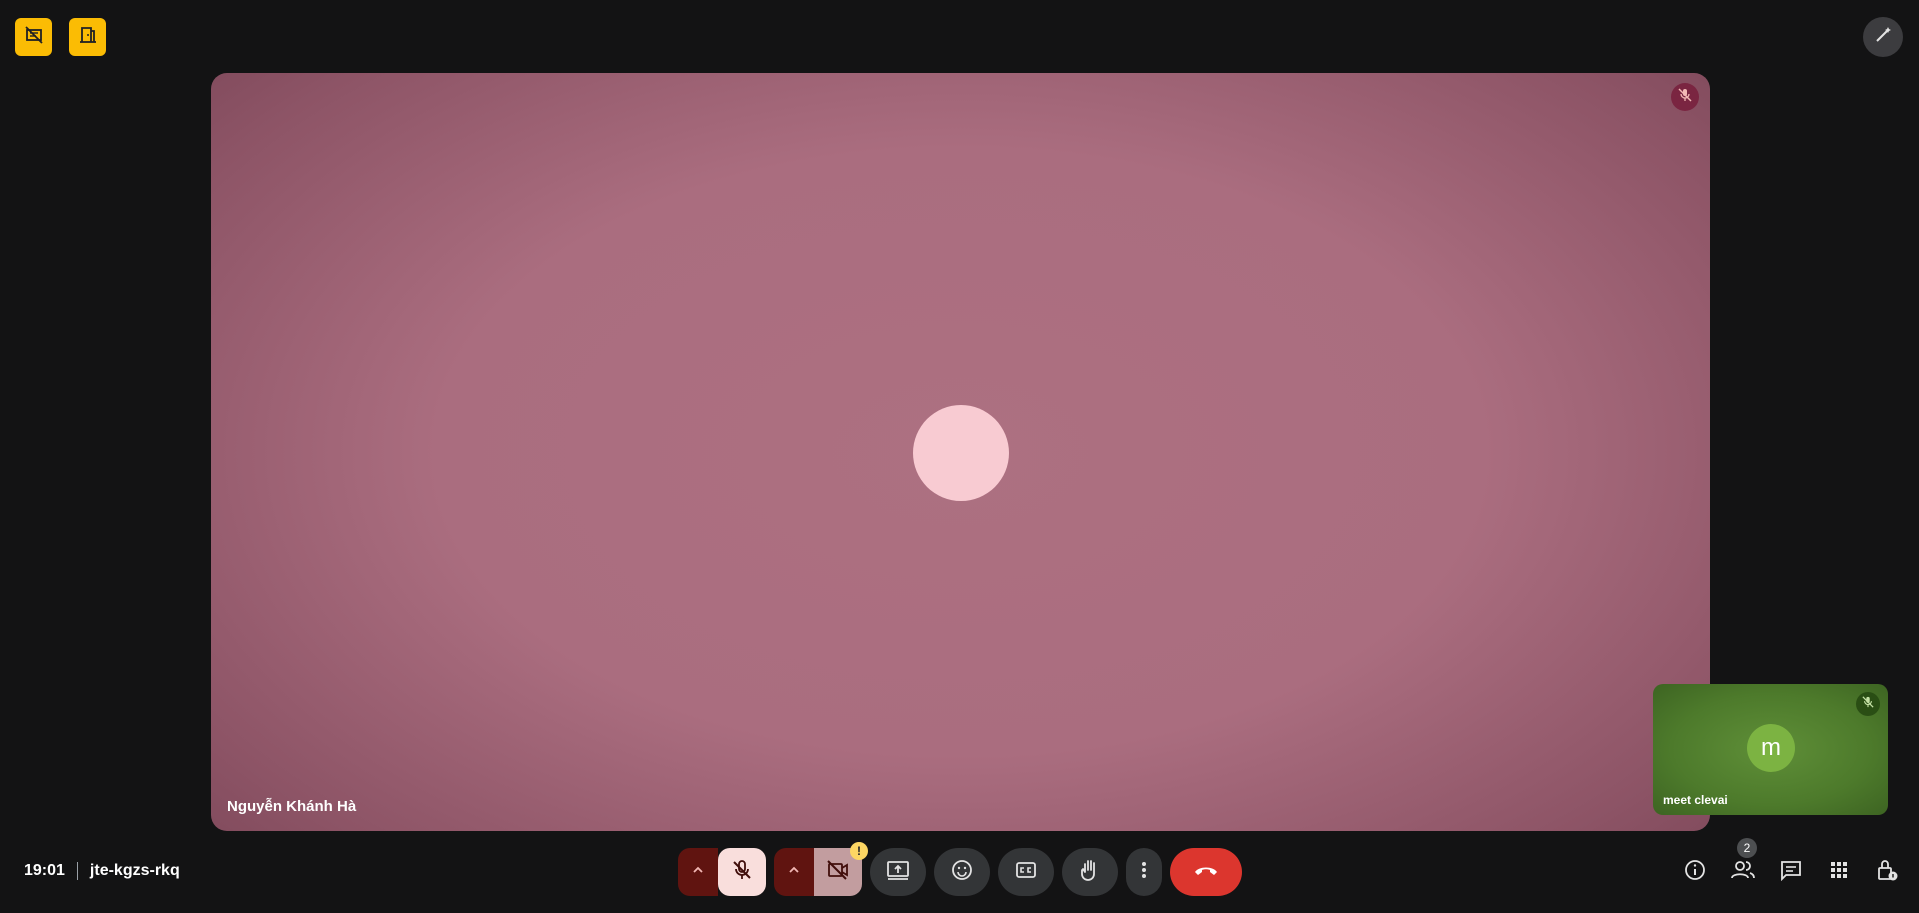 This screenshot has height=913, width=1919. I want to click on captions-button, so click(1026, 872).